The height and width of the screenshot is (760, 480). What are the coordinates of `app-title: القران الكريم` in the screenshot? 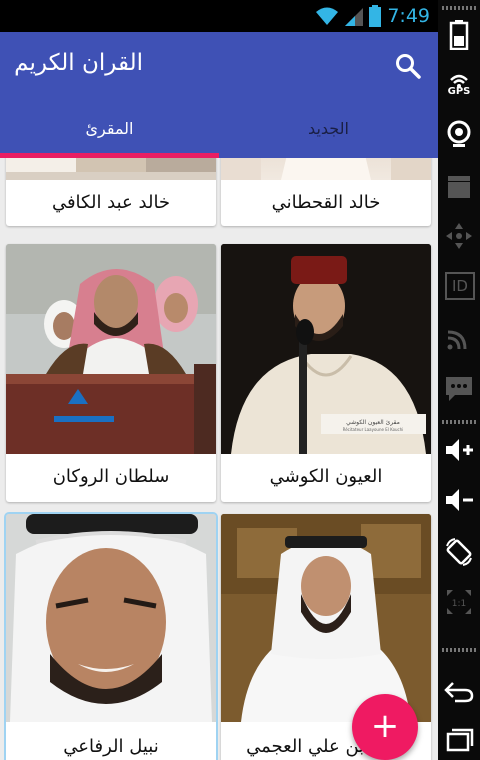 It's located at (78, 63).